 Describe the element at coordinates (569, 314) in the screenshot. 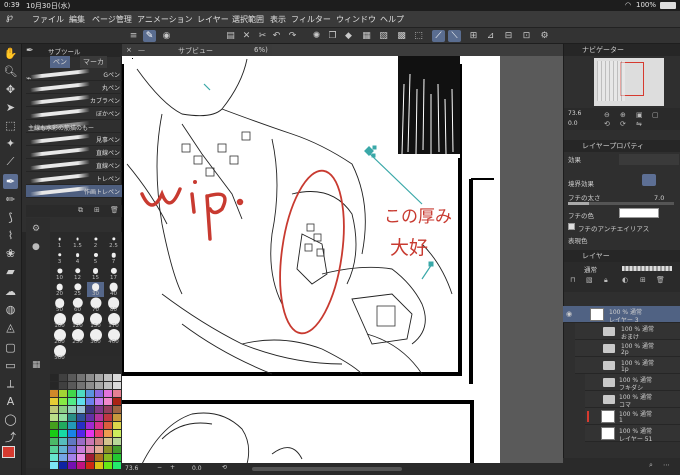

I see `eye-icon: ◉` at that location.